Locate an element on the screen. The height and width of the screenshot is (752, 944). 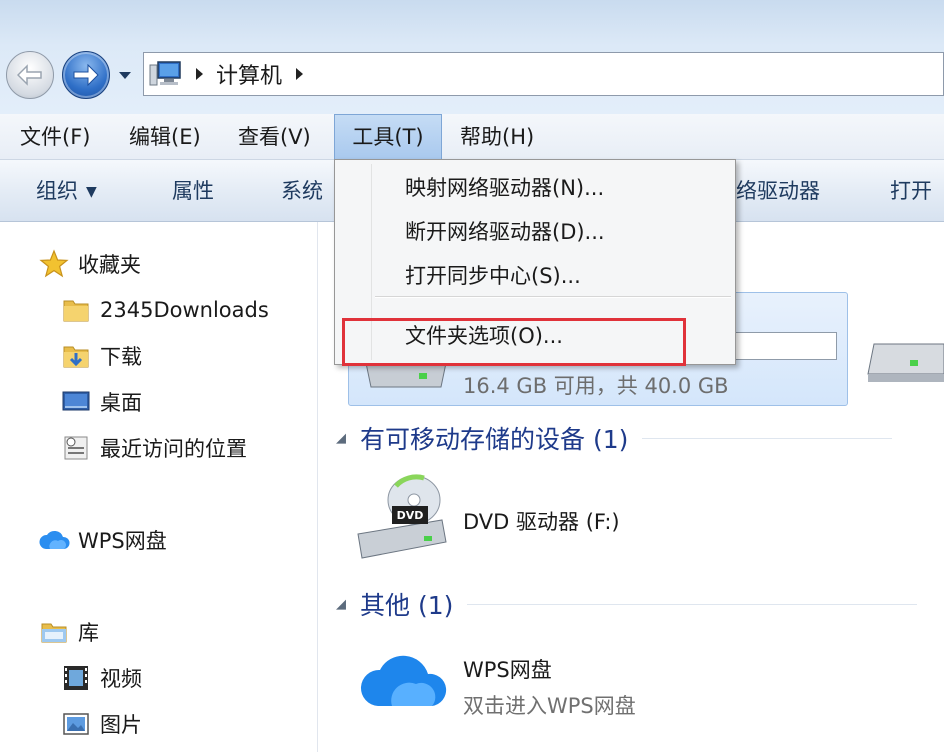
video-film-icon is located at coordinates (76, 678).